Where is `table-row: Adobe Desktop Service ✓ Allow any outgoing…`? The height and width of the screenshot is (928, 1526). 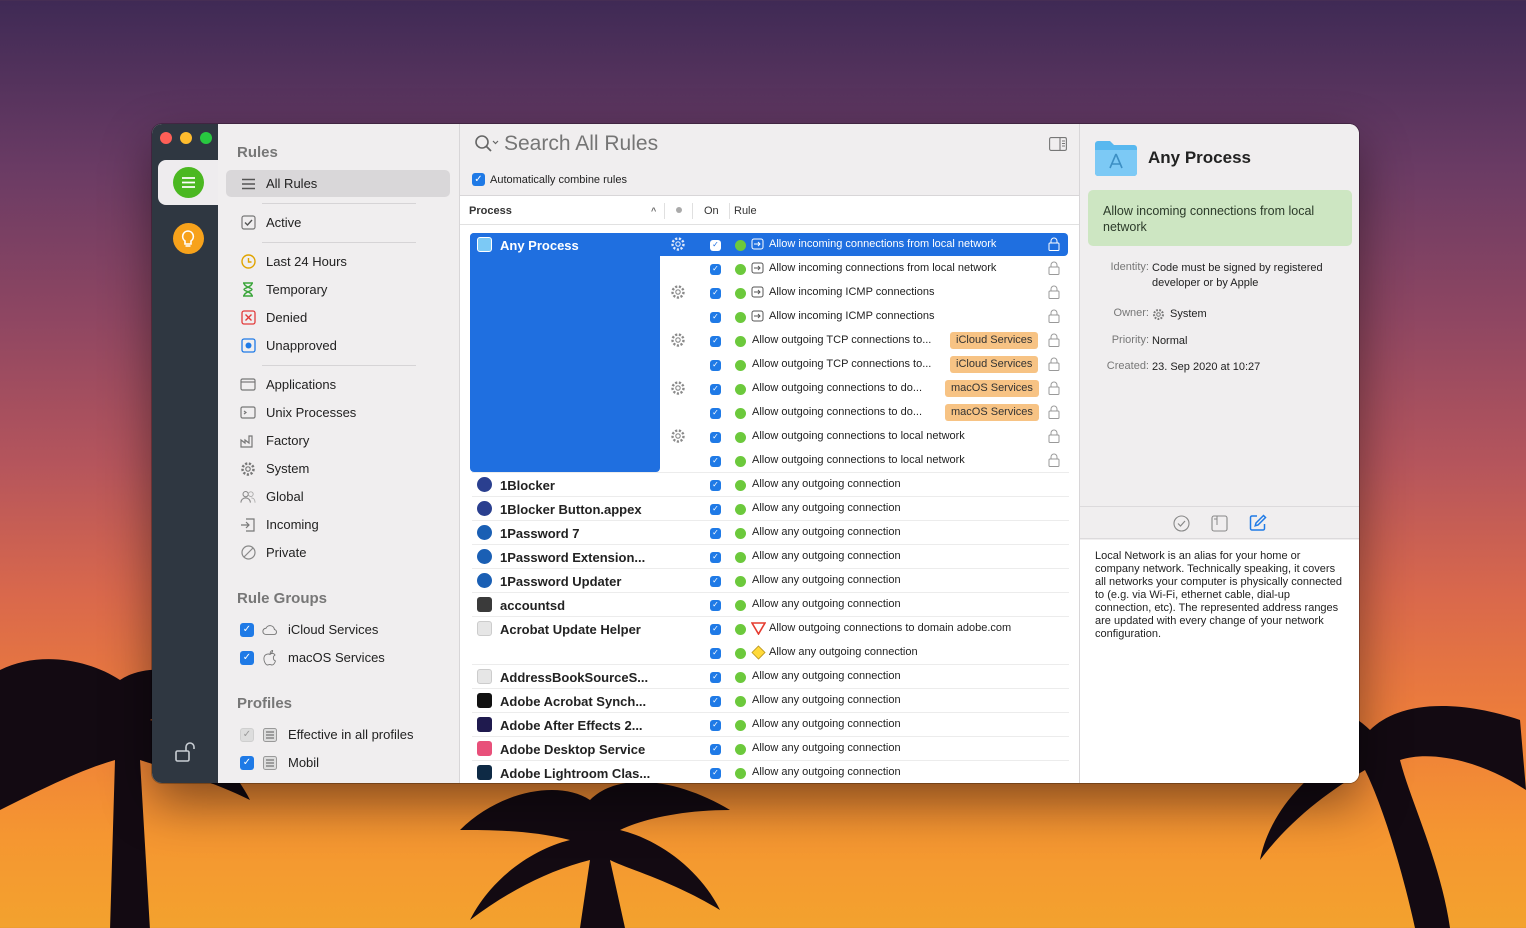 table-row: Adobe Desktop Service ✓ Allow any outgoing… is located at coordinates (769, 749).